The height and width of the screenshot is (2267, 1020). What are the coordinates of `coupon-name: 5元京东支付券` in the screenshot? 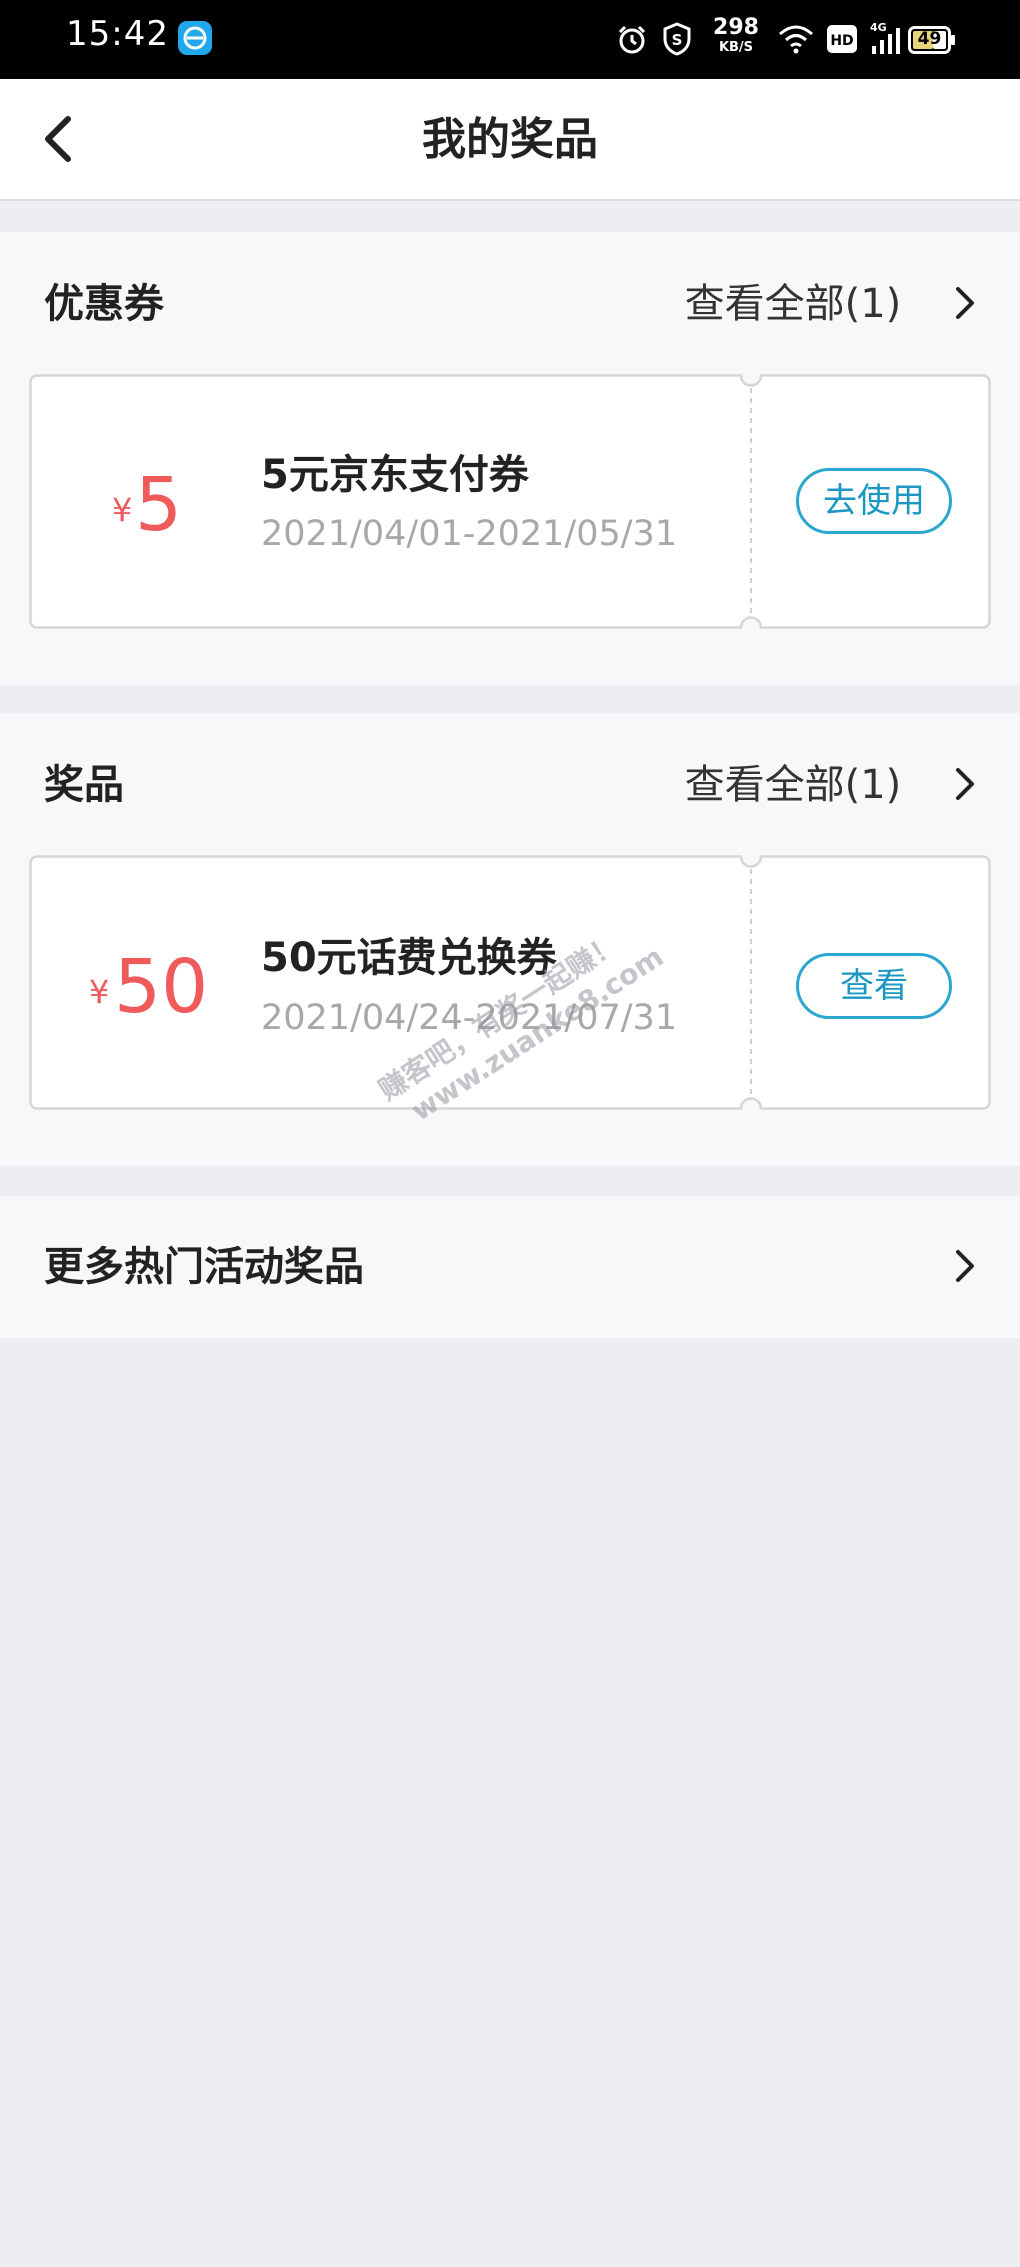 It's located at (395, 475).